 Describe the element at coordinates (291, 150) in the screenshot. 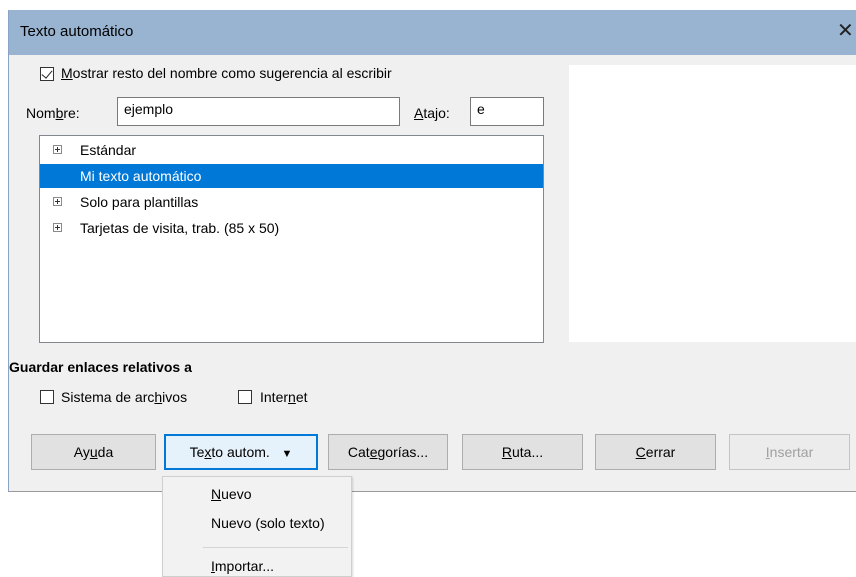

I see `tree-item-estandar: Estándar` at that location.